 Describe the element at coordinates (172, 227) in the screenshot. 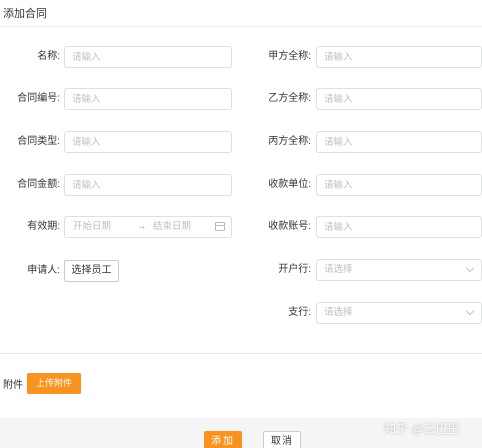

I see `end-date-placeholder: 结束日期` at that location.